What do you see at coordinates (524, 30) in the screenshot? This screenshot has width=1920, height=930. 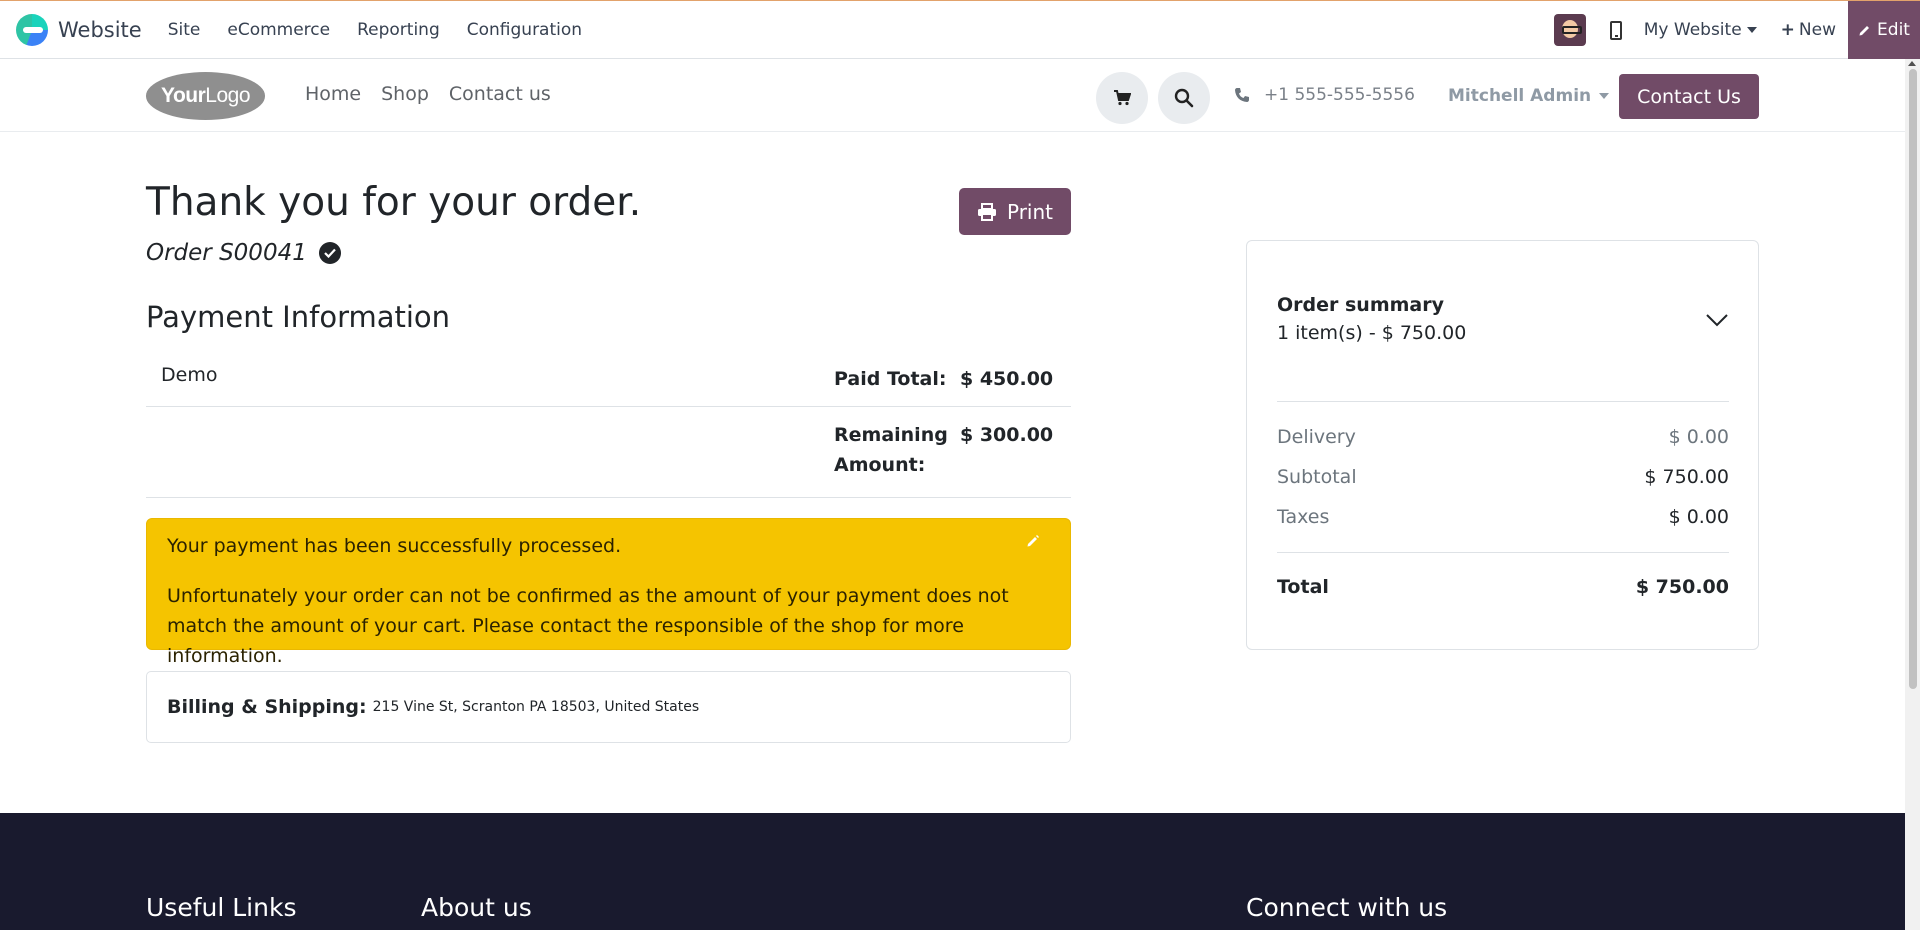 I see `menu-configuration: Configuration` at bounding box center [524, 30].